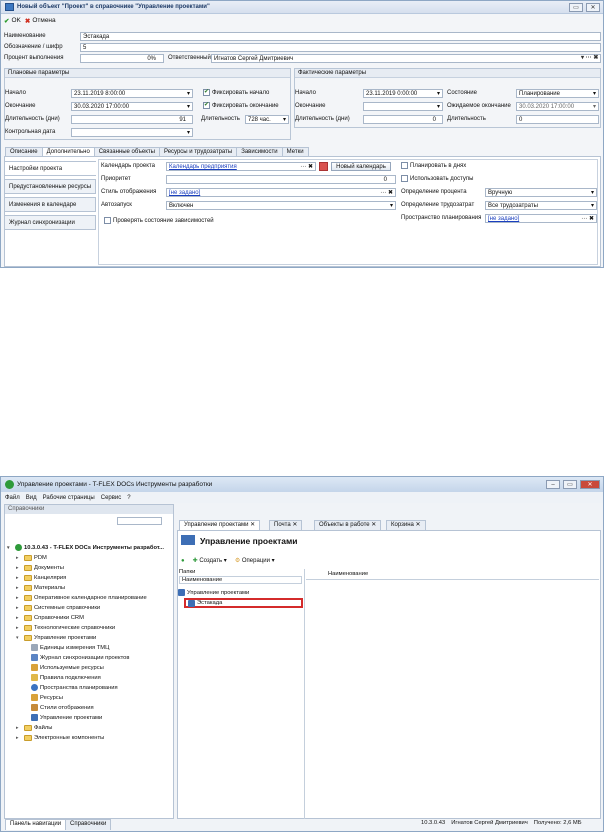 The width and height of the screenshot is (604, 832). What do you see at coordinates (340, 36) in the screenshot?
I see `name-field: Эстакада` at bounding box center [340, 36].